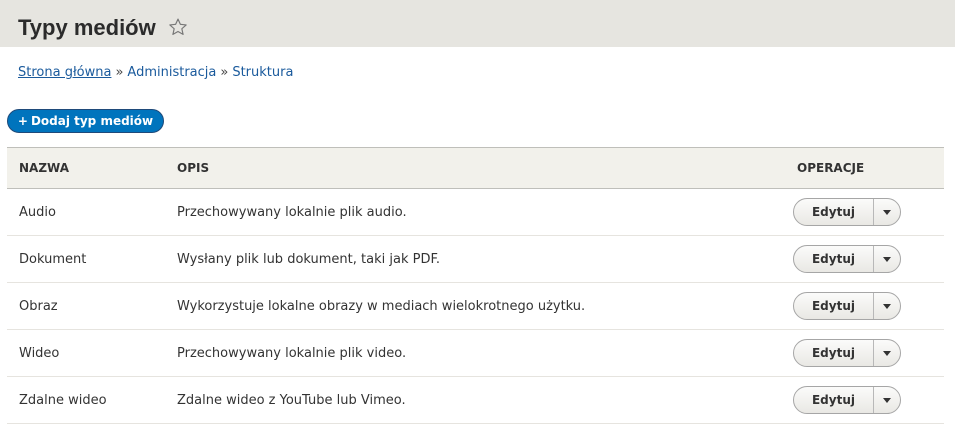 Image resolution: width=955 pixels, height=432 pixels. Describe the element at coordinates (178, 27) in the screenshot. I see `star-icon` at that location.